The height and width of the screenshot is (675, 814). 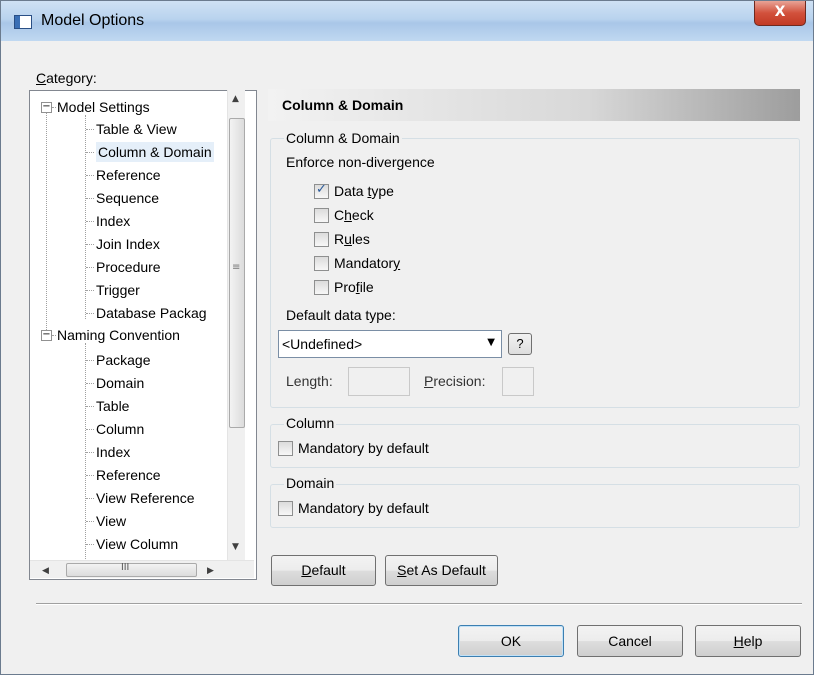 I want to click on grip-icon: ≡, so click(x=236, y=267).